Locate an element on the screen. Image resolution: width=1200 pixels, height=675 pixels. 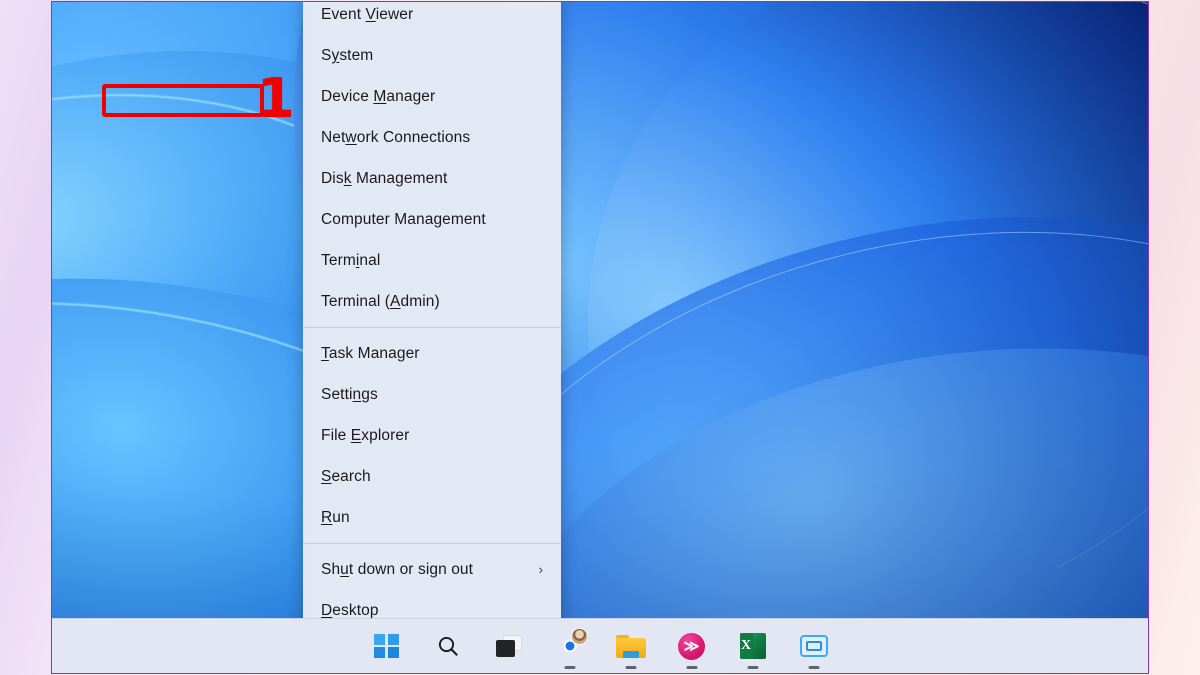
file-explorer-taskbar-button is located at coordinates (631, 647).